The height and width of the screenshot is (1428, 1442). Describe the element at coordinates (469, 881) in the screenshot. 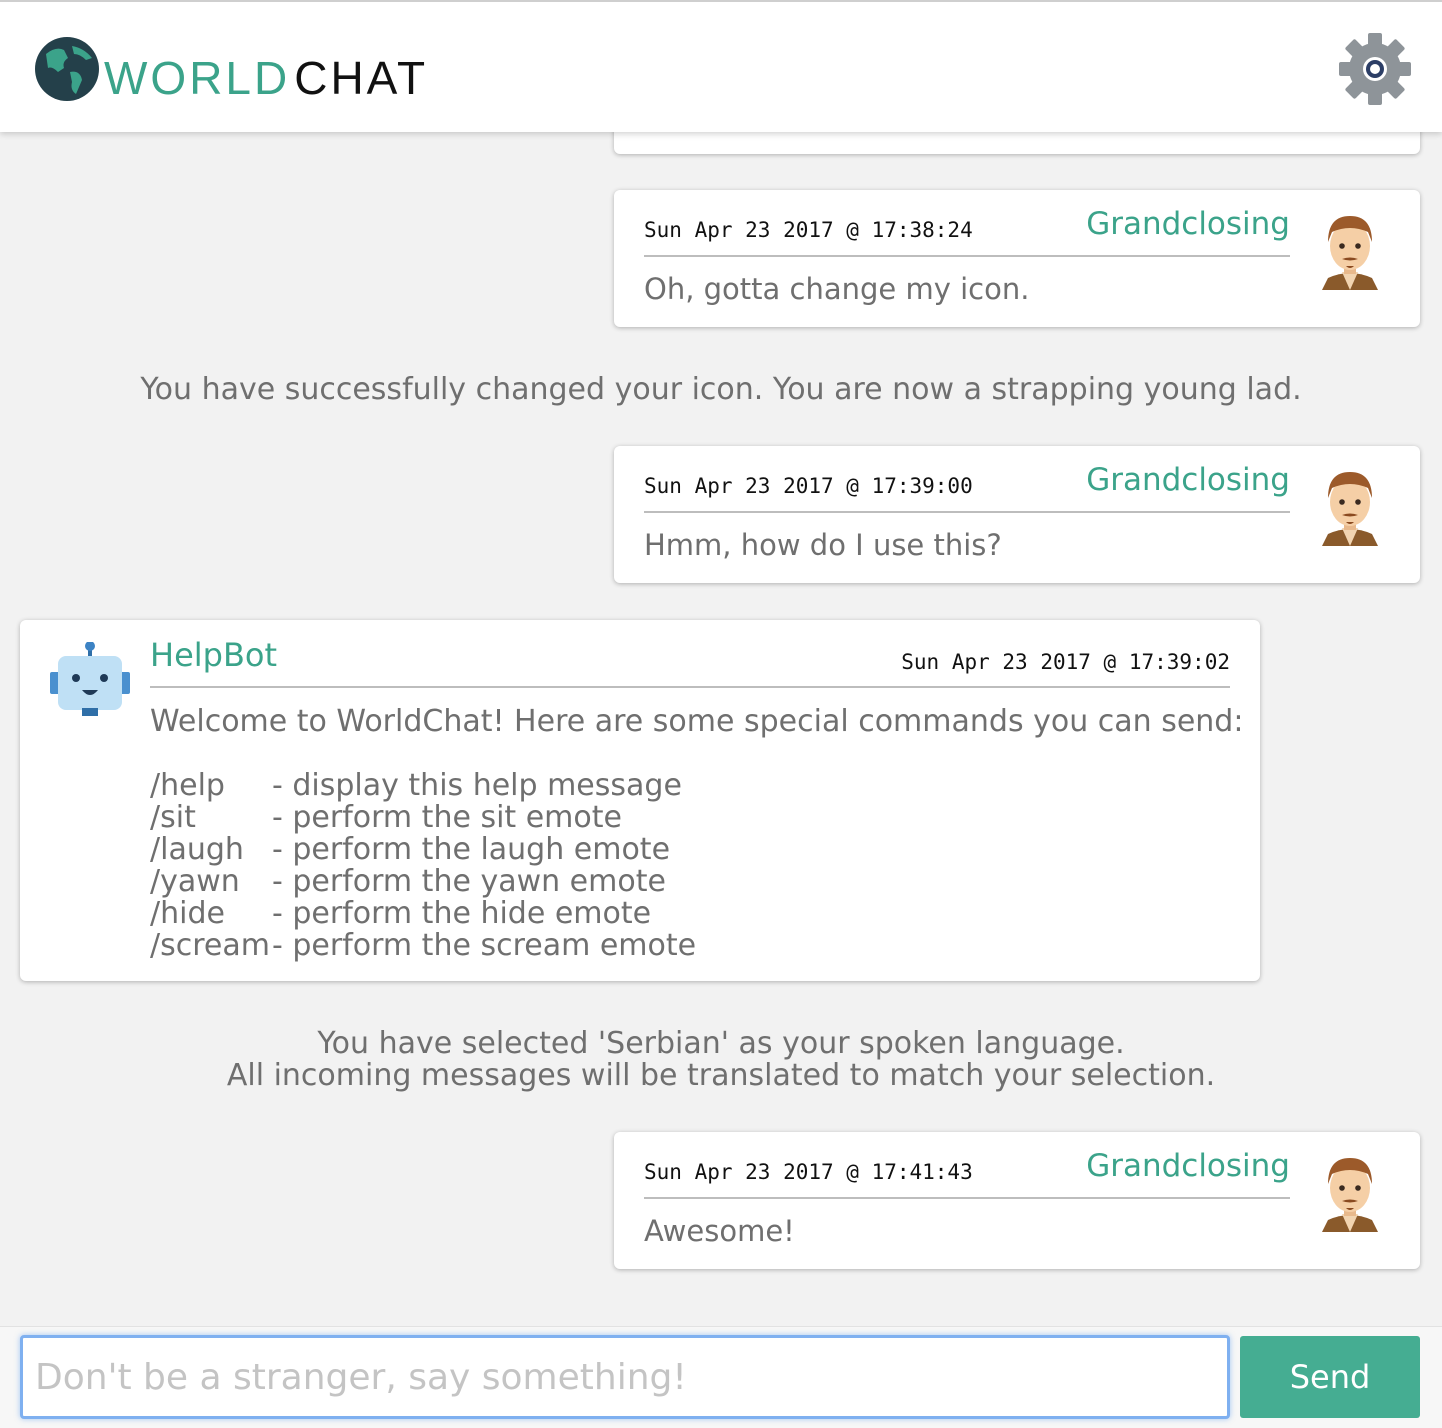

I see `command-description: - perform the yawn emote` at that location.